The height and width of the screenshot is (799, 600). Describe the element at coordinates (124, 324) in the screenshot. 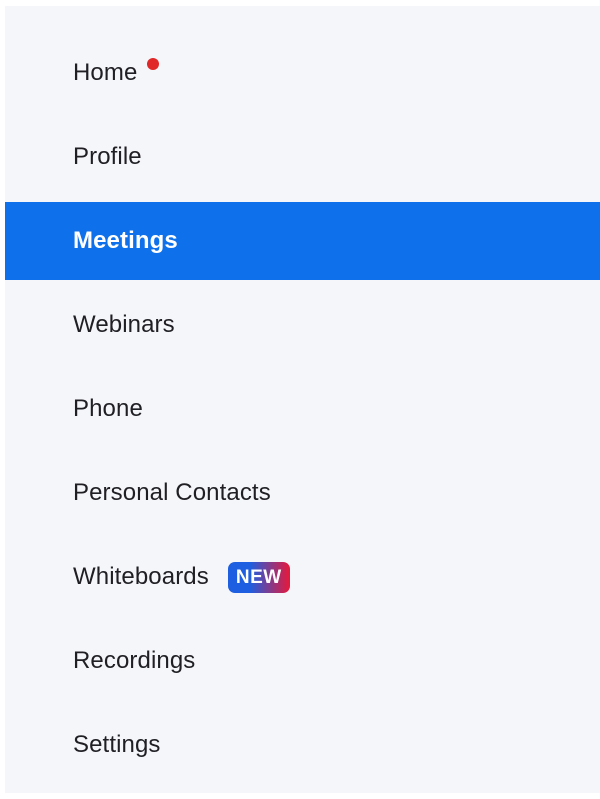

I see `sidebar-item-label: Webinars` at that location.